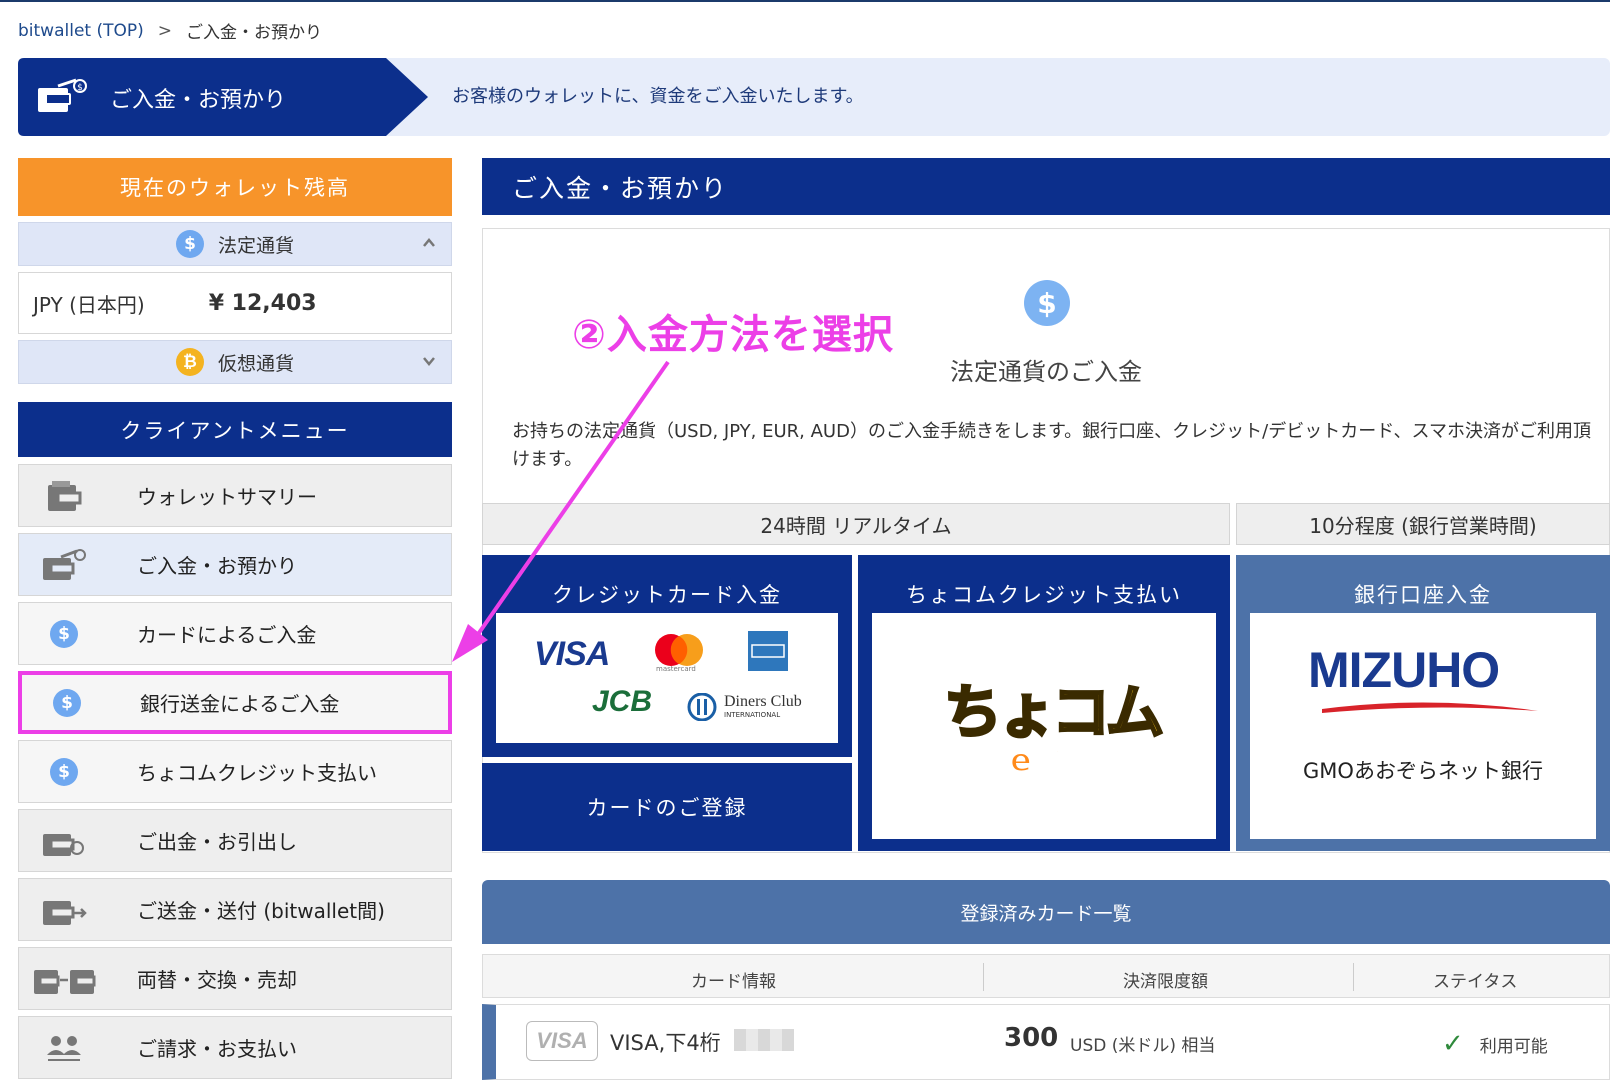 The height and width of the screenshot is (1080, 1610). Describe the element at coordinates (1066, 760) in the screenshot. I see `chocom-emoney-logo: eマネー` at that location.